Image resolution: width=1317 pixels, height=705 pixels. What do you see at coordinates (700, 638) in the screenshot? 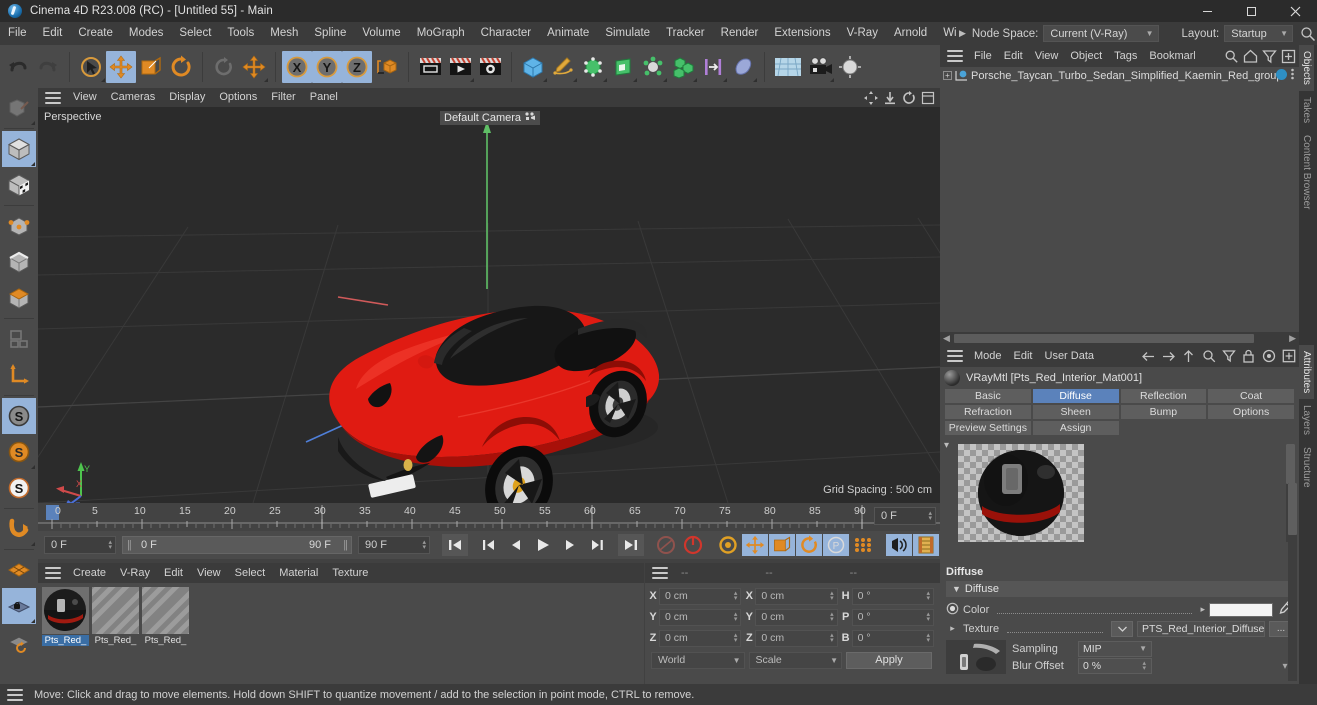
I see `position-z-field: 0 cm ▴ ▾` at bounding box center [700, 638].